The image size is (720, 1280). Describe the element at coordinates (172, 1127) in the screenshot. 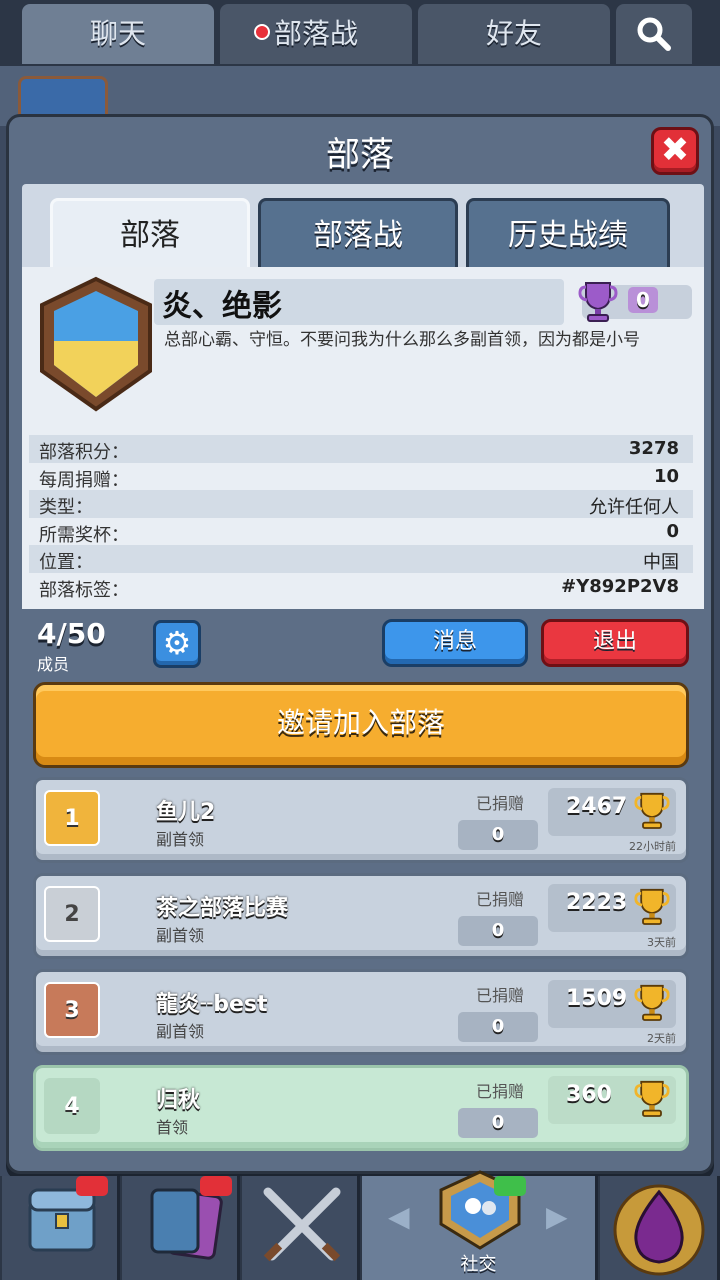

I see `member-role: 首领` at that location.